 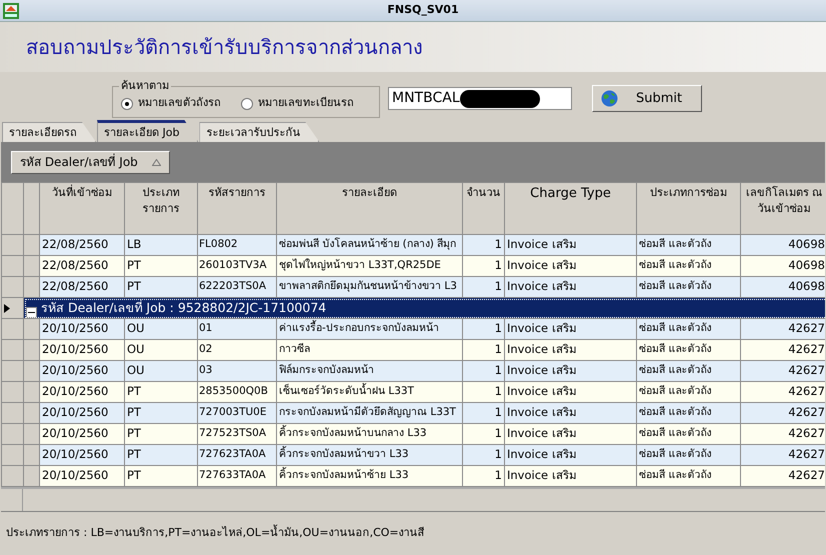 What do you see at coordinates (369, 208) in the screenshot?
I see `column-header: รายละเอียด` at bounding box center [369, 208].